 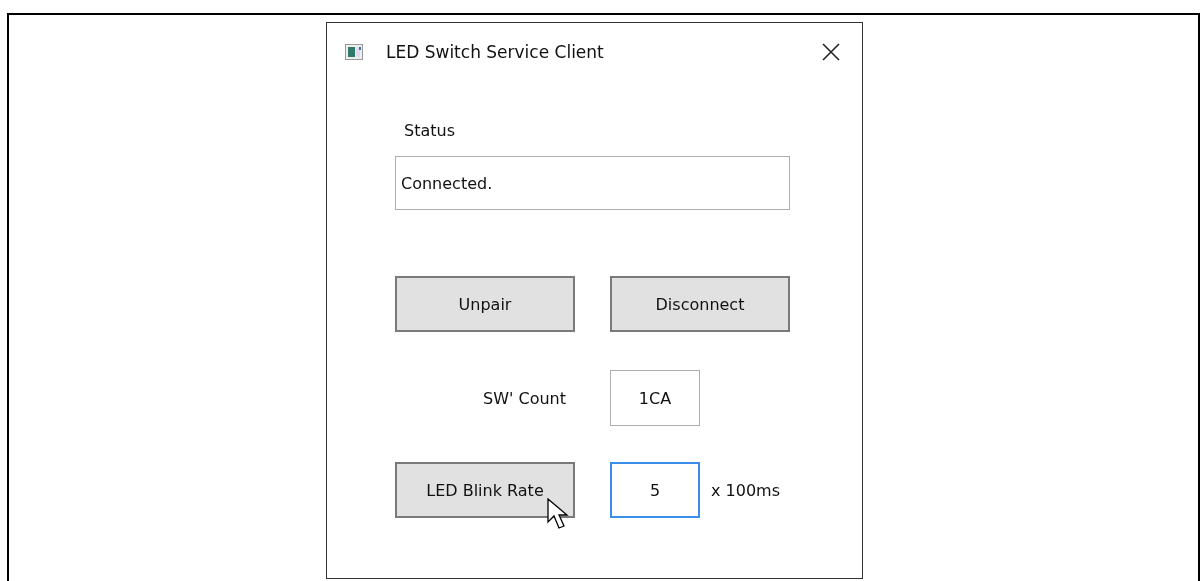 What do you see at coordinates (485, 304) in the screenshot?
I see `action-button: Unpair` at bounding box center [485, 304].